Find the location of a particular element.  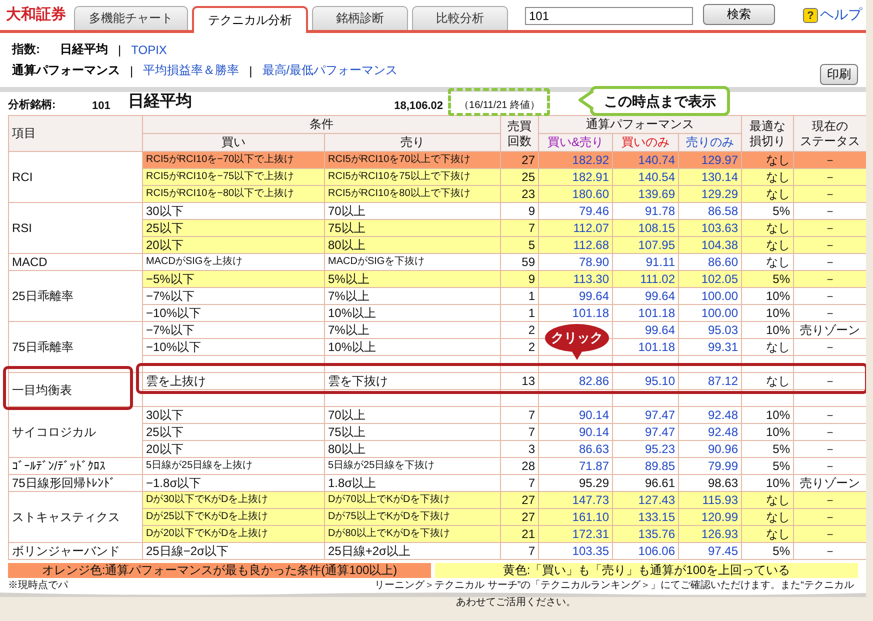

performance-value: 91.78 is located at coordinates (645, 211).